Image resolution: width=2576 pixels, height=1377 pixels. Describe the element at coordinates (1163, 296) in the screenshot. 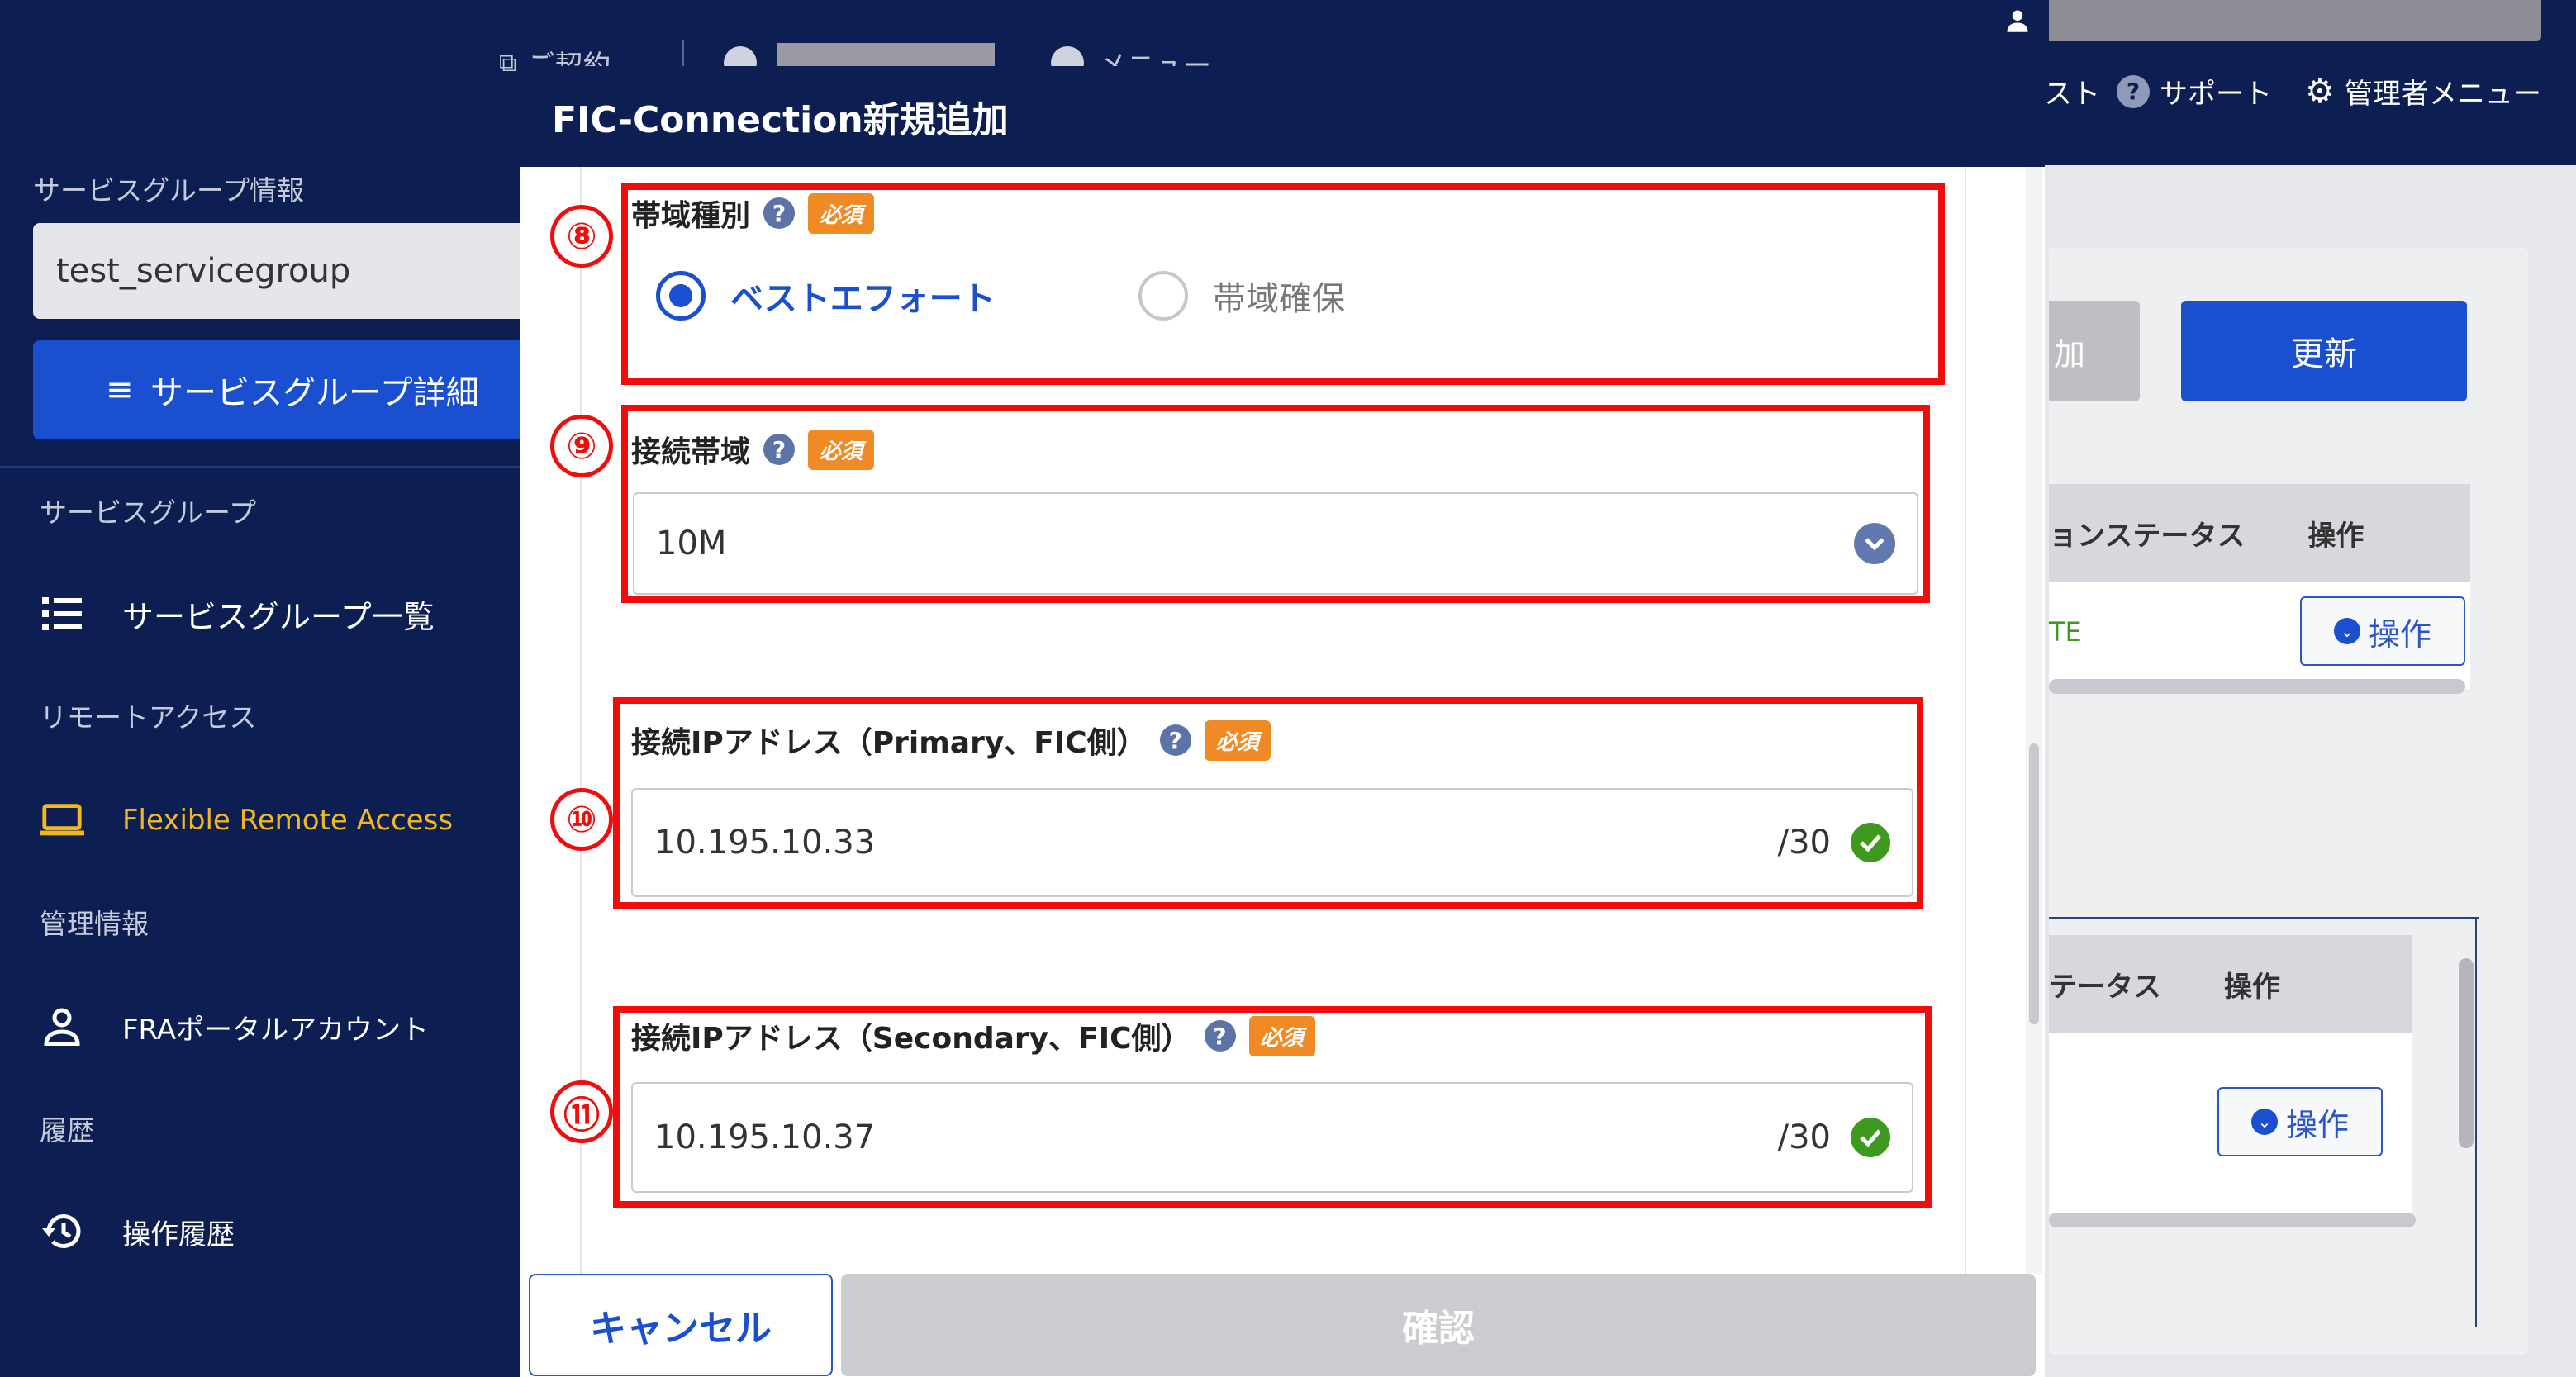

I see `radio-unselected-icon` at that location.